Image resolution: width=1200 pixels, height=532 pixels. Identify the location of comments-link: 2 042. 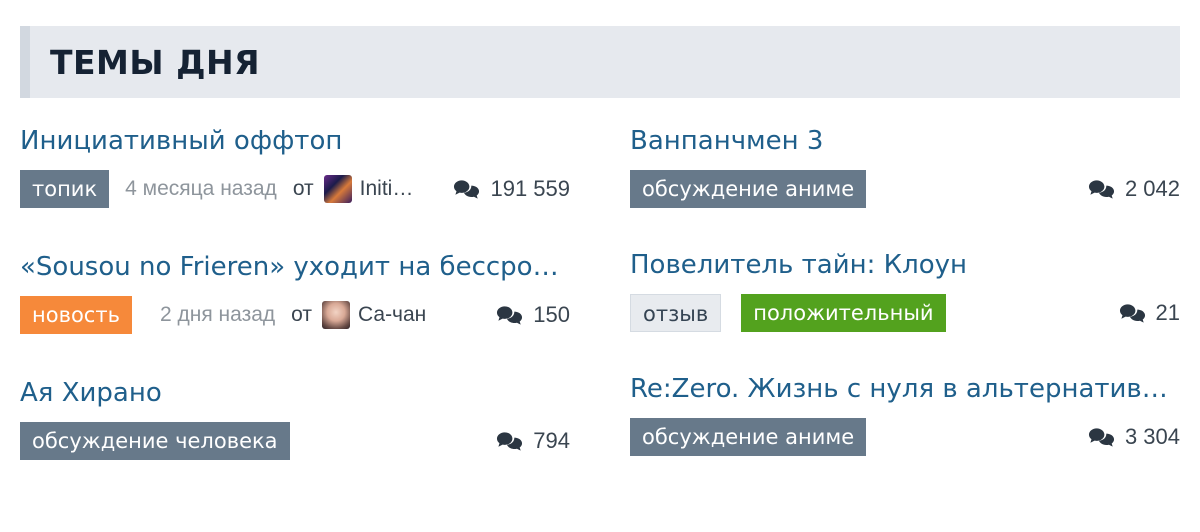
(1134, 189).